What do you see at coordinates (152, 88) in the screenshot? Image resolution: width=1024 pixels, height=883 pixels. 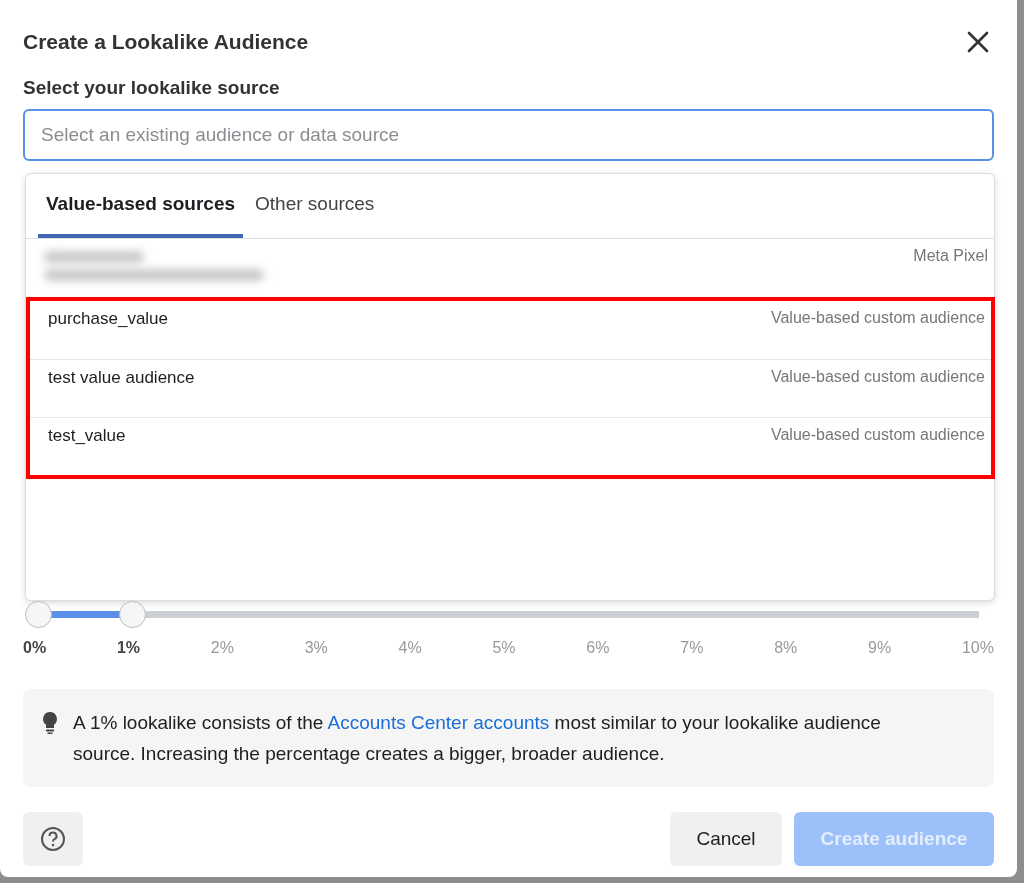 I see `field-label: Select your lookalike source` at bounding box center [152, 88].